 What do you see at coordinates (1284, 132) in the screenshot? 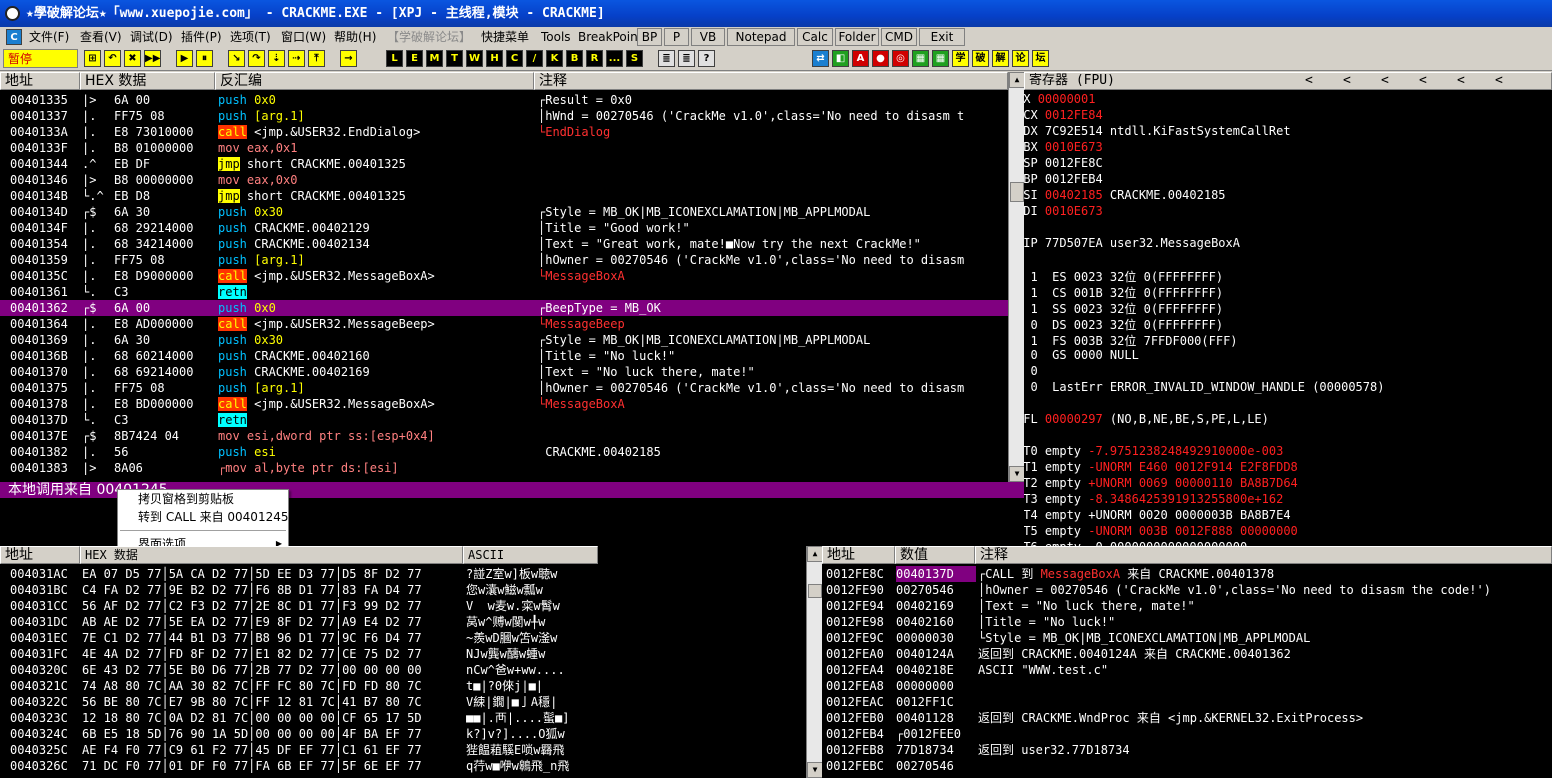
I see `register-row: EDX 7C92E514 ntdll.KiFastSystemCallRet` at bounding box center [1284, 132].